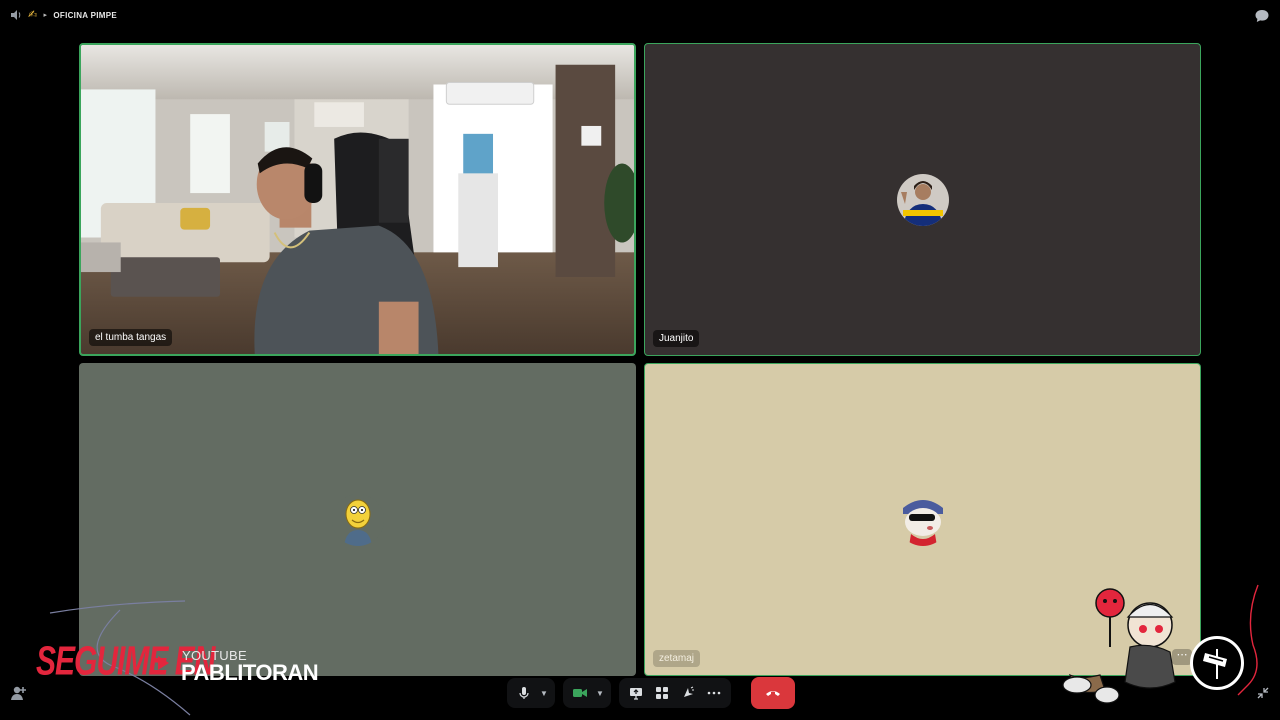 The height and width of the screenshot is (720, 1280). I want to click on soundboard-button, so click(688, 693).